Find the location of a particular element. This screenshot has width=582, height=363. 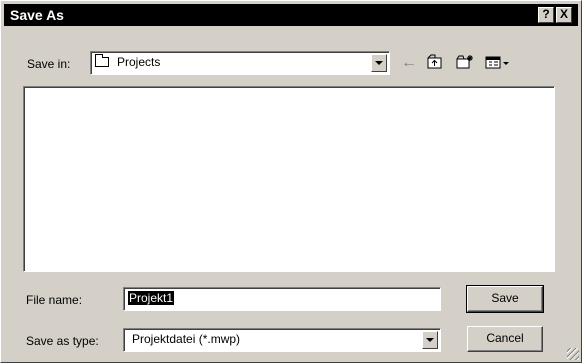

save-as-type-label: Save as type: is located at coordinates (62, 341).